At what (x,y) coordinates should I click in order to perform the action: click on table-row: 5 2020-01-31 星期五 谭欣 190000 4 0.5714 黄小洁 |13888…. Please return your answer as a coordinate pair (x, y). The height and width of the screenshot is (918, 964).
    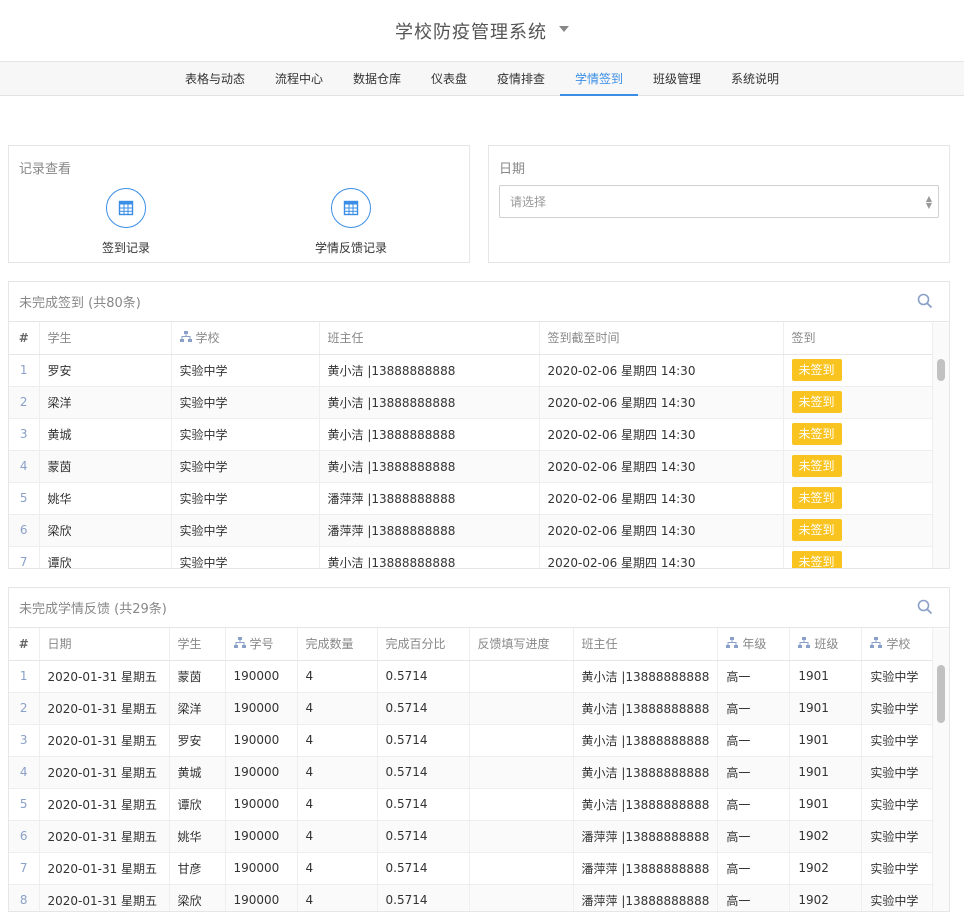
    Looking at the image, I should click on (472, 804).